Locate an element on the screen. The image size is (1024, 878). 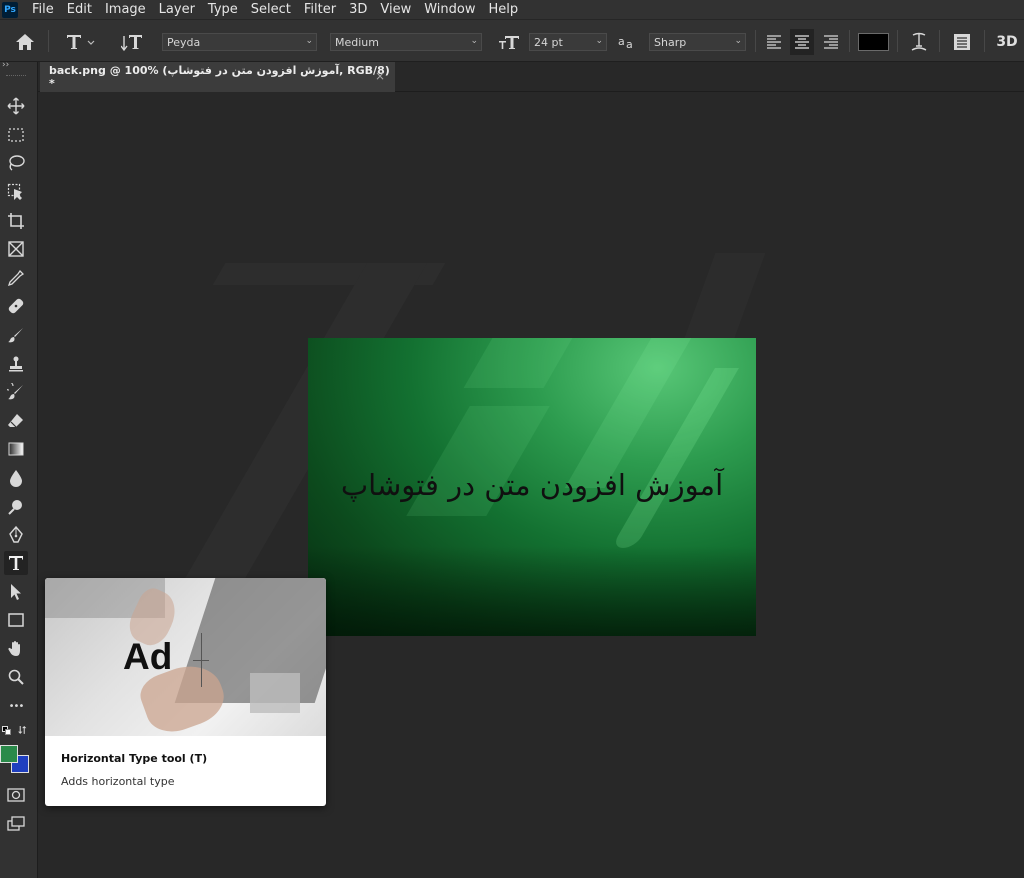
menu-filter: Filter is located at coordinates (320, 9).